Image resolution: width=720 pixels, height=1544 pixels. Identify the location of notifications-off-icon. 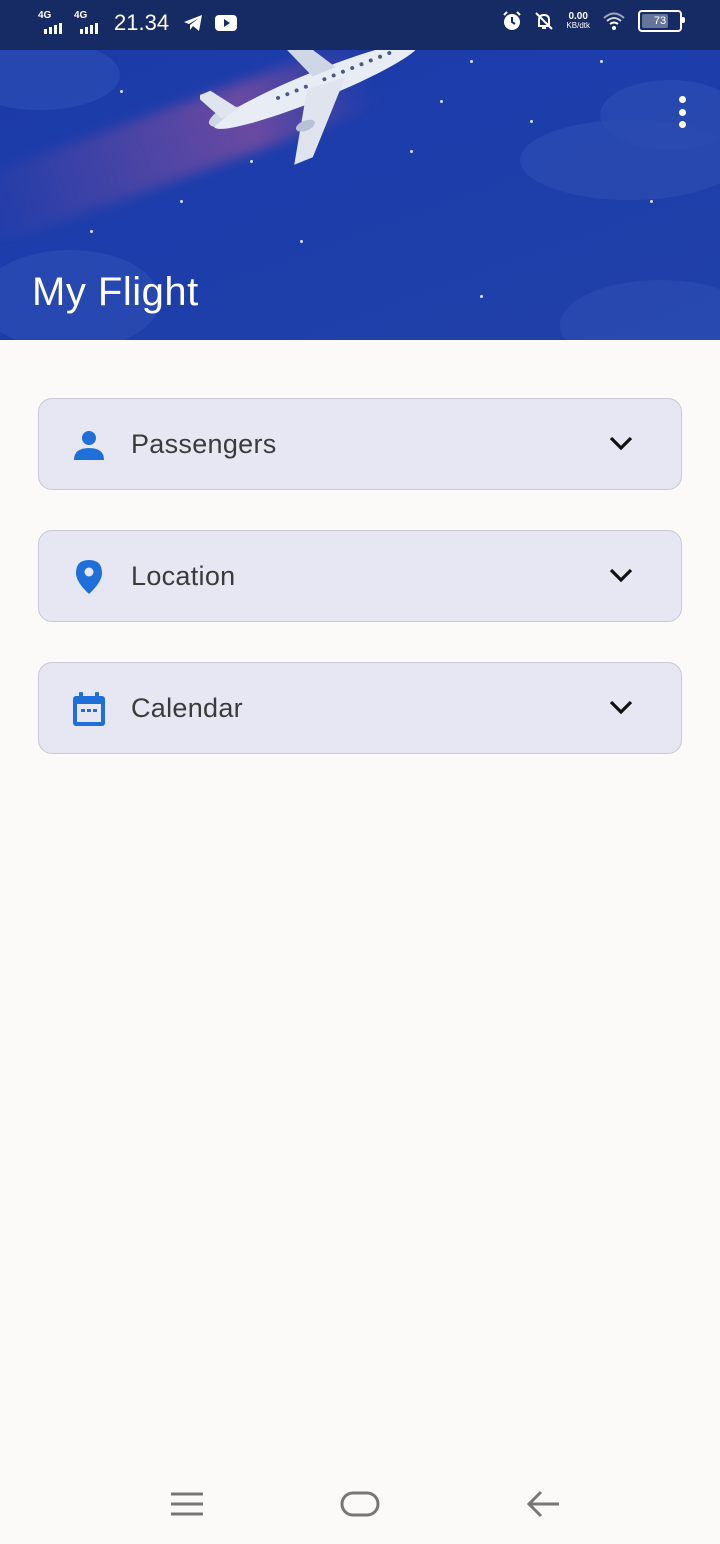
(544, 21).